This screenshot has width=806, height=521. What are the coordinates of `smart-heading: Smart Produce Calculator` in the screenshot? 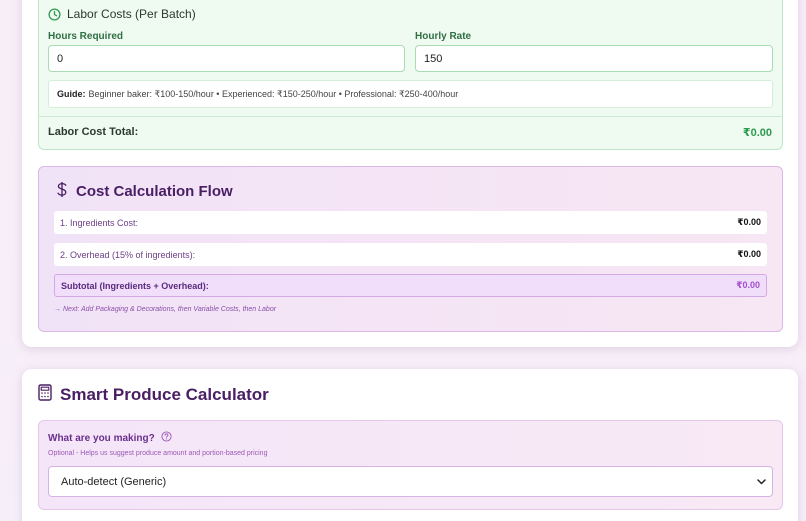 It's located at (153, 395).